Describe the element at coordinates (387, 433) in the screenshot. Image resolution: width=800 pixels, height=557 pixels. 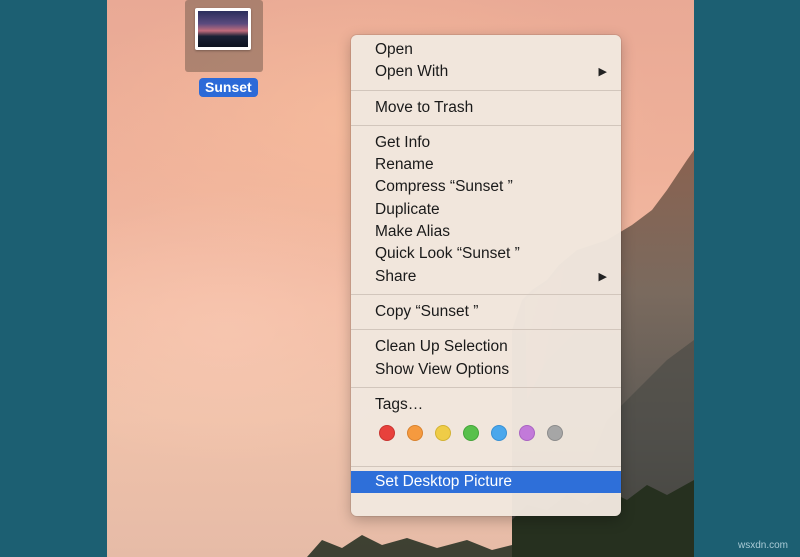
I see `tag-red-icon` at that location.